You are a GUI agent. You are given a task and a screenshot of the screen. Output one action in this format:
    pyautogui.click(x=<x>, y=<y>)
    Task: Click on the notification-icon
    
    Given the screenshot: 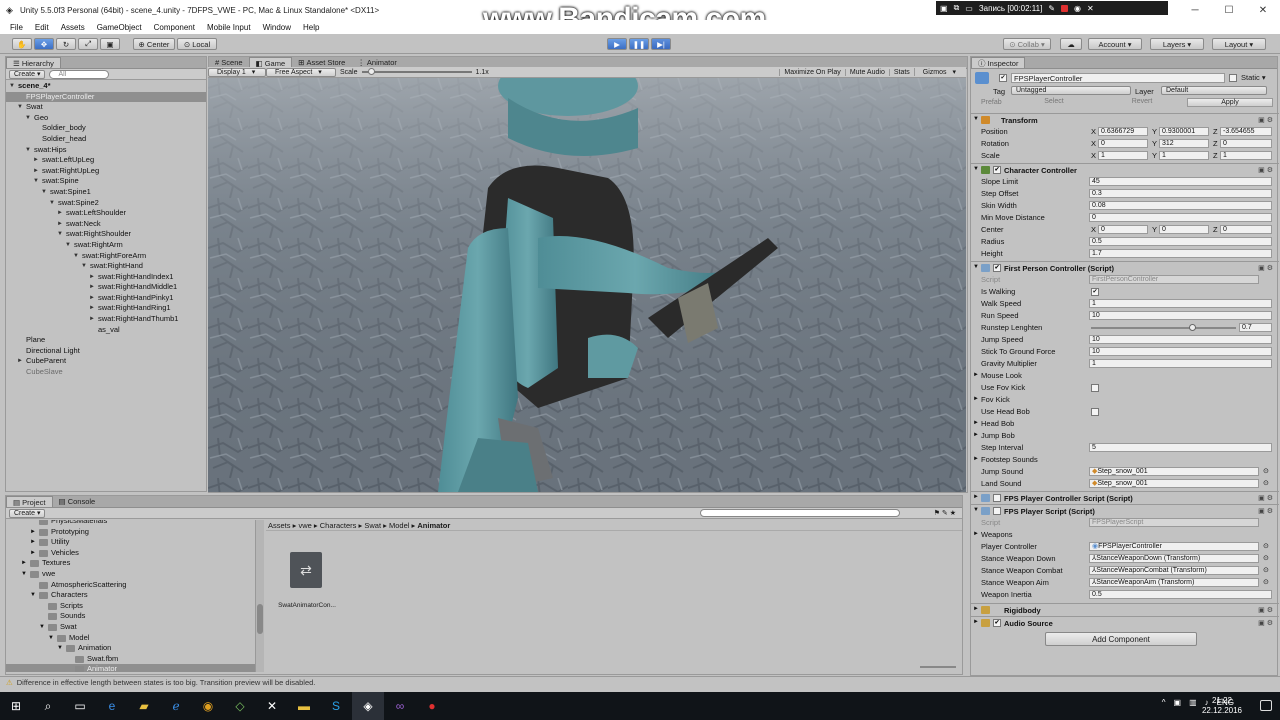 What is the action you would take?
    pyautogui.click(x=1266, y=705)
    